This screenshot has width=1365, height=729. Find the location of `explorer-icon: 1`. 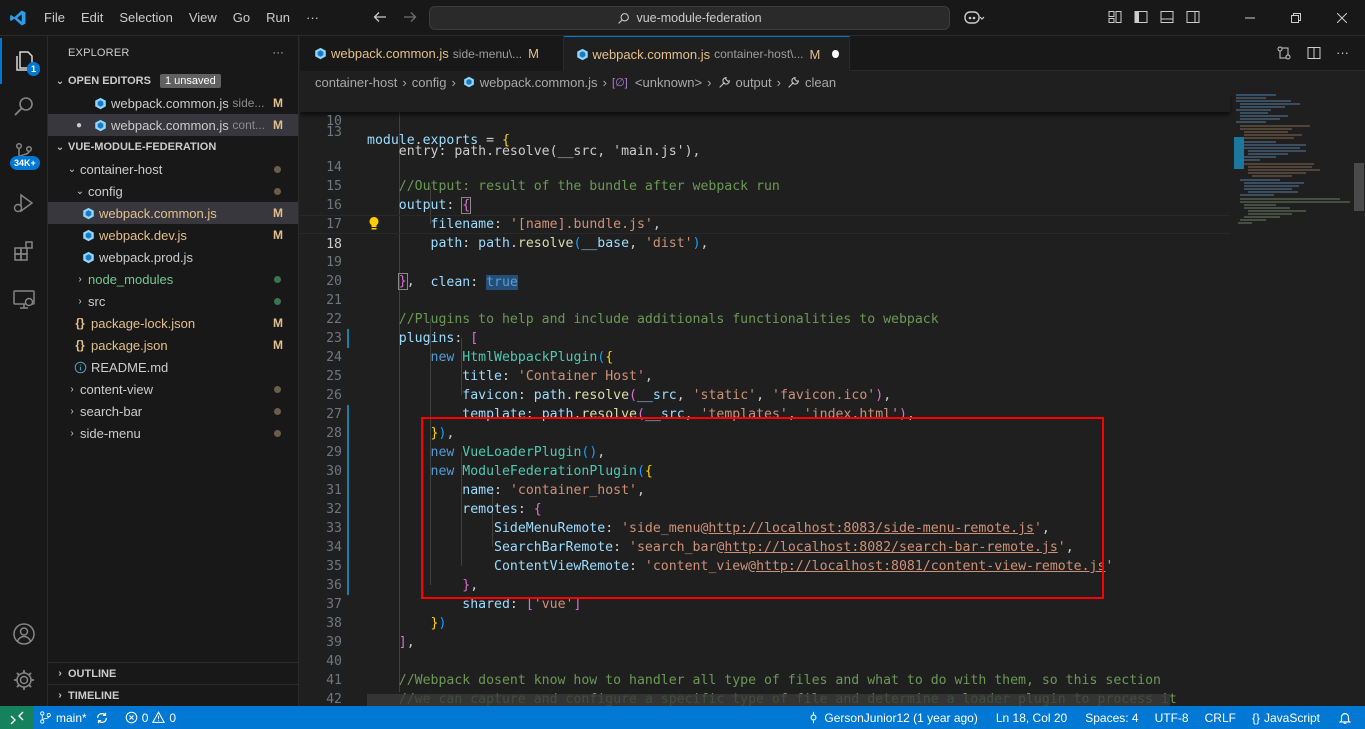

explorer-icon: 1 is located at coordinates (24, 61).